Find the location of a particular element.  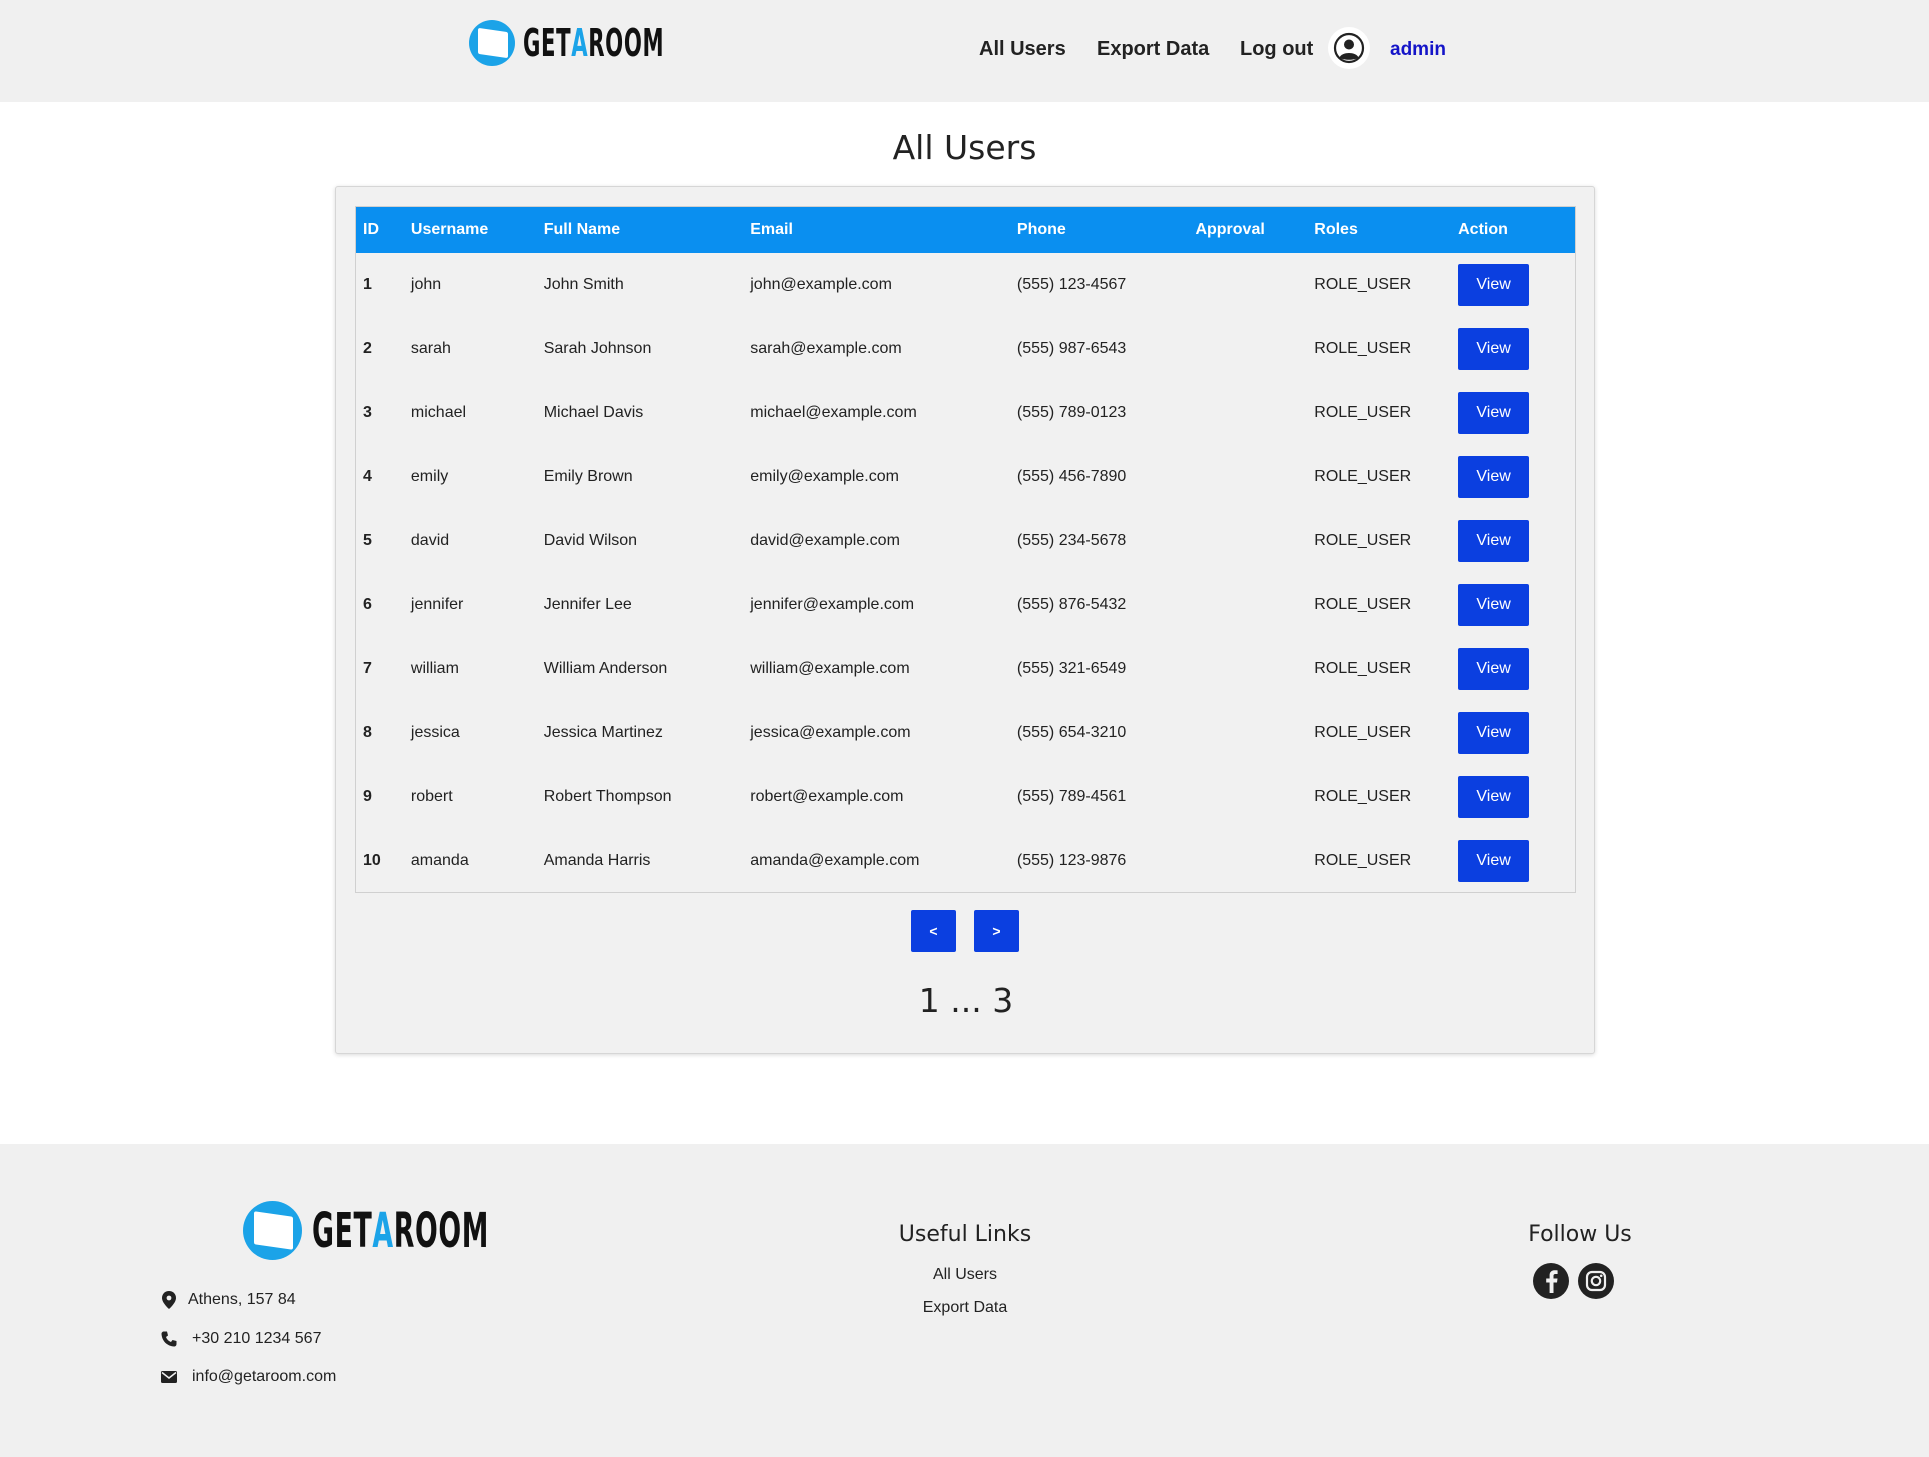

contact-email: info@getaroom.com is located at coordinates (248, 1377).